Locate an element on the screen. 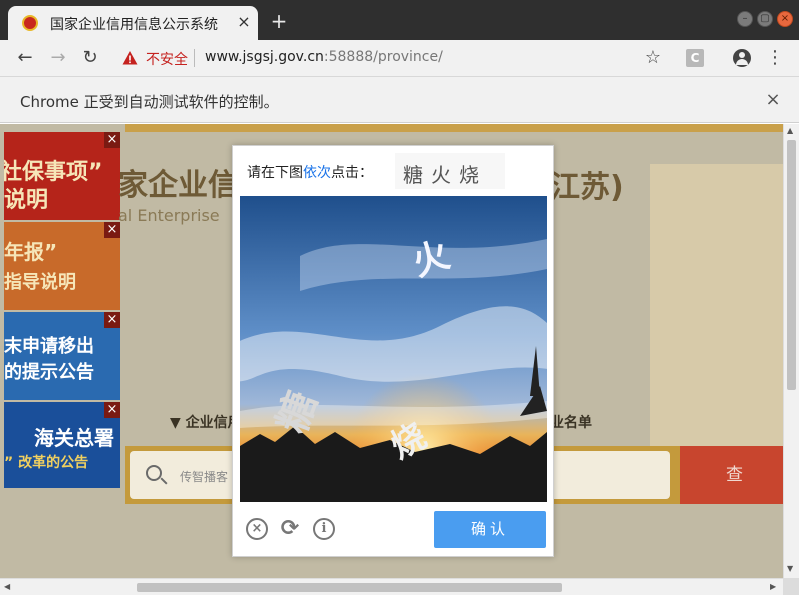 Image resolution: width=799 pixels, height=595 pixels. back-arrow-icon: ← is located at coordinates (25, 58).